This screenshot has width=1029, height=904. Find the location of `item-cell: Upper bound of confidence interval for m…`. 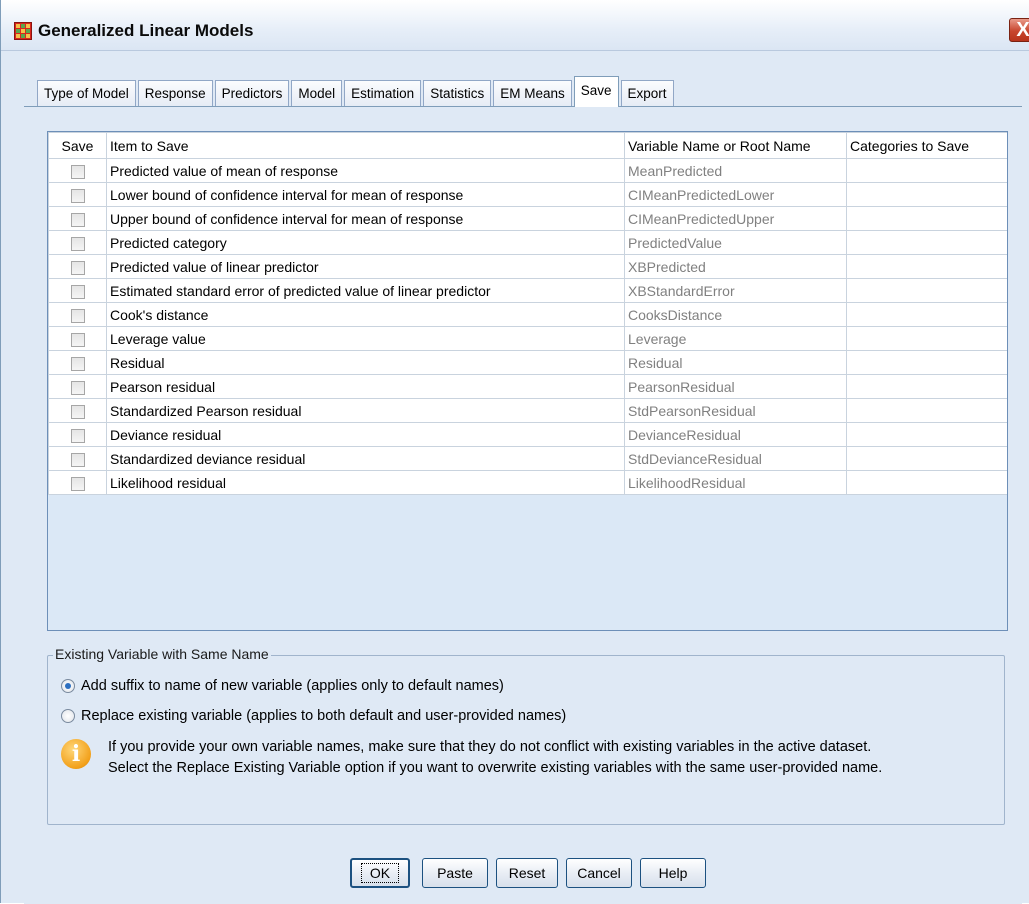

item-cell: Upper bound of confidence interval for m… is located at coordinates (365, 218).